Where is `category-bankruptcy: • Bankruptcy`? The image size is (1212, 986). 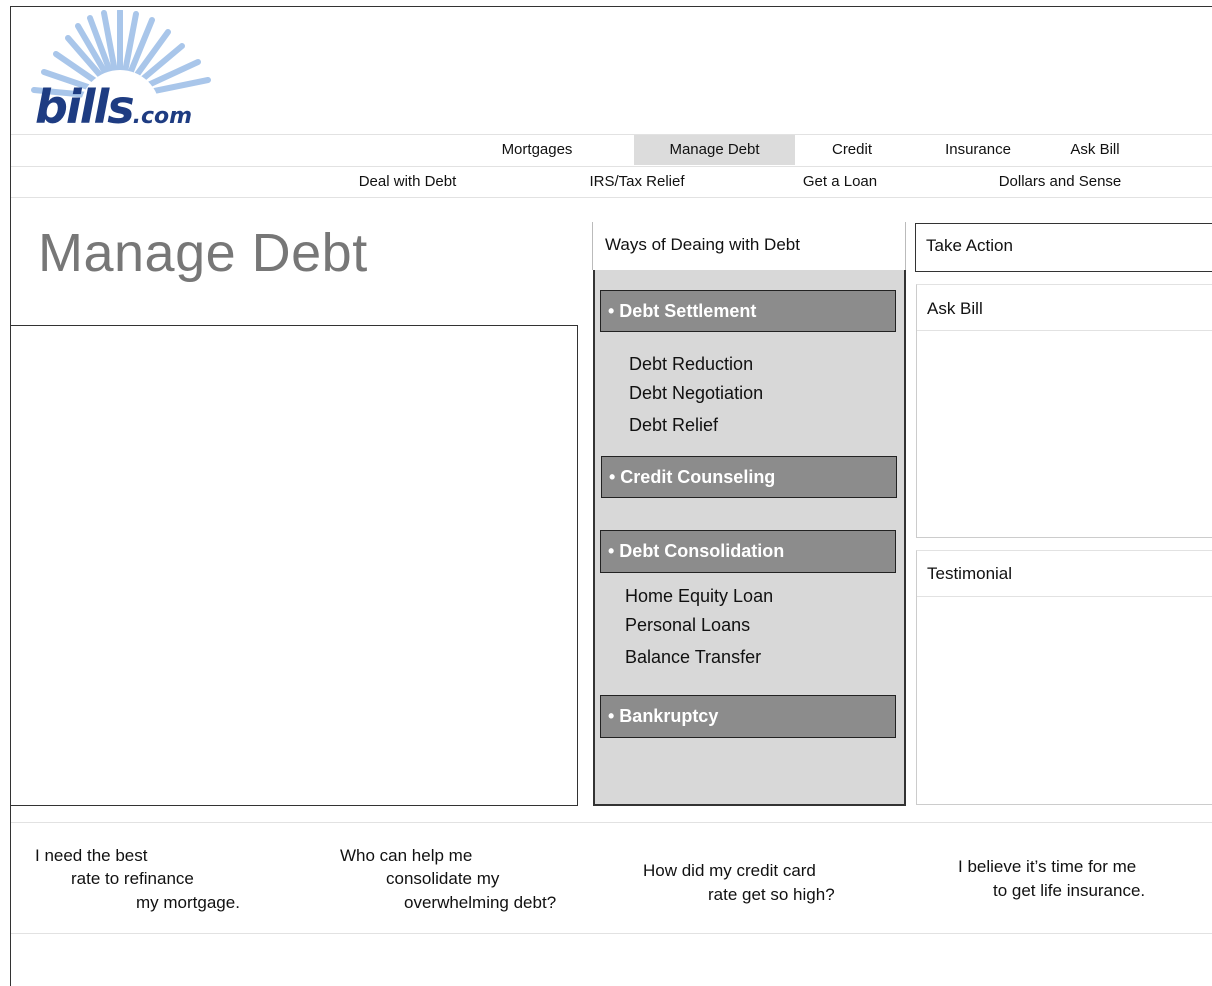
category-bankruptcy: • Bankruptcy is located at coordinates (748, 716).